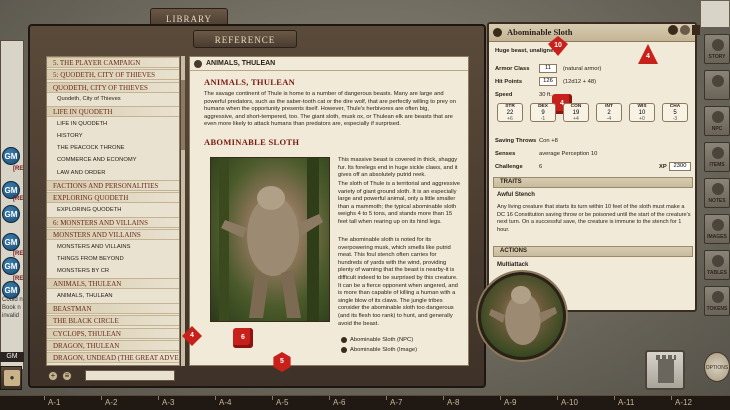 This screenshot has height=410, width=730. I want to click on traits-header: TRAITS, so click(593, 182).